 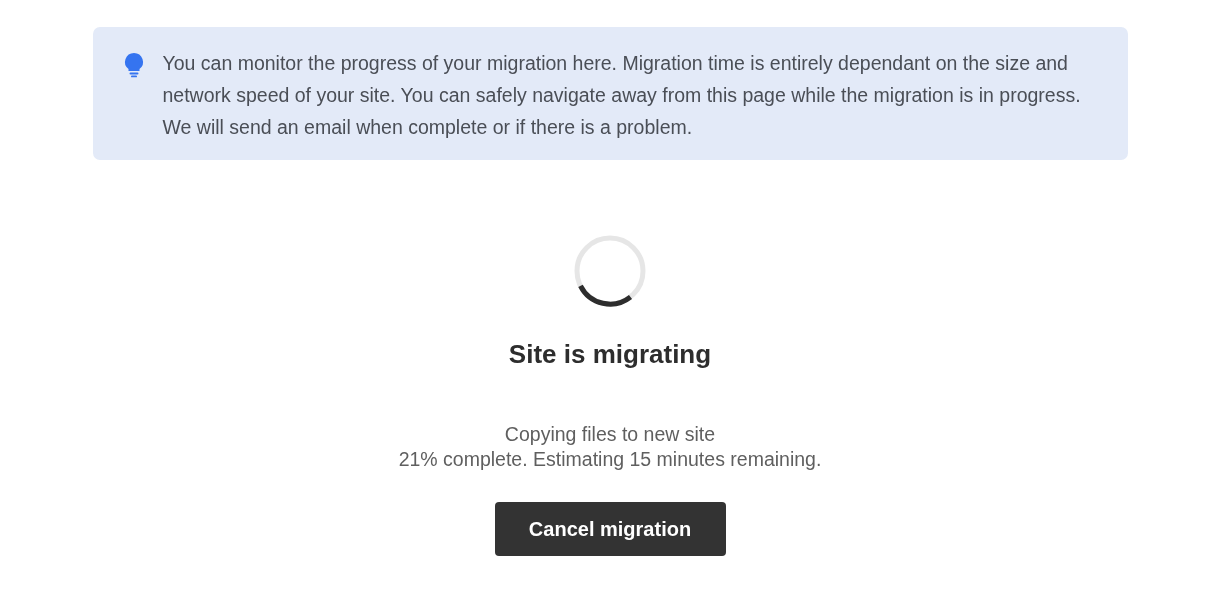 I want to click on lightbulb-icon, so click(x=133, y=65).